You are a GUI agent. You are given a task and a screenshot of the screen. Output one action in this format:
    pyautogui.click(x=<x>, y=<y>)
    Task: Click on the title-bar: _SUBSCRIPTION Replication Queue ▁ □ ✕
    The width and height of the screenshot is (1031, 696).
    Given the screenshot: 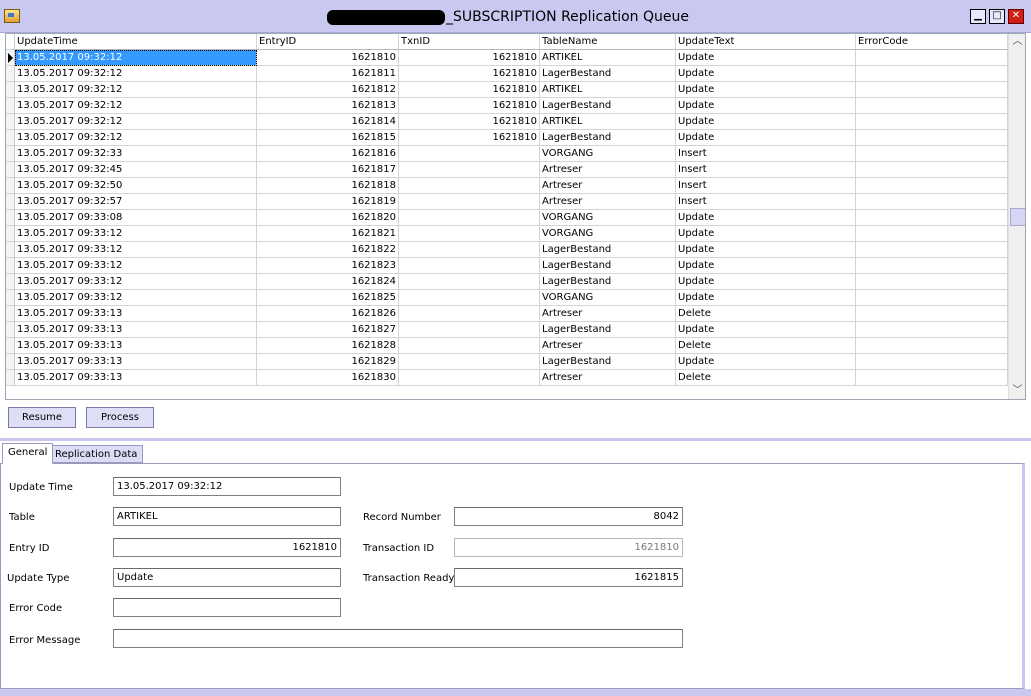 What is the action you would take?
    pyautogui.click(x=515, y=16)
    